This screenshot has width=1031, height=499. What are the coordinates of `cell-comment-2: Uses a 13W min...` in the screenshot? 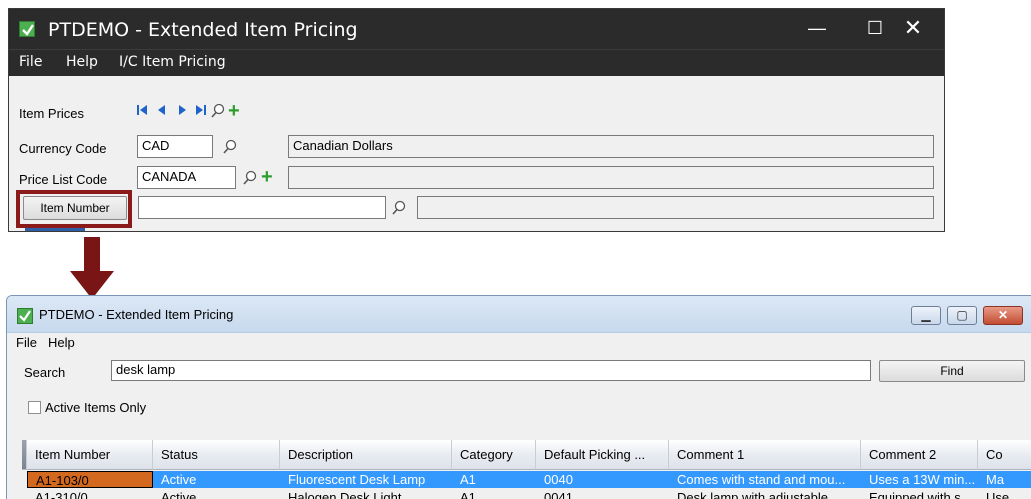 It's located at (919, 479).